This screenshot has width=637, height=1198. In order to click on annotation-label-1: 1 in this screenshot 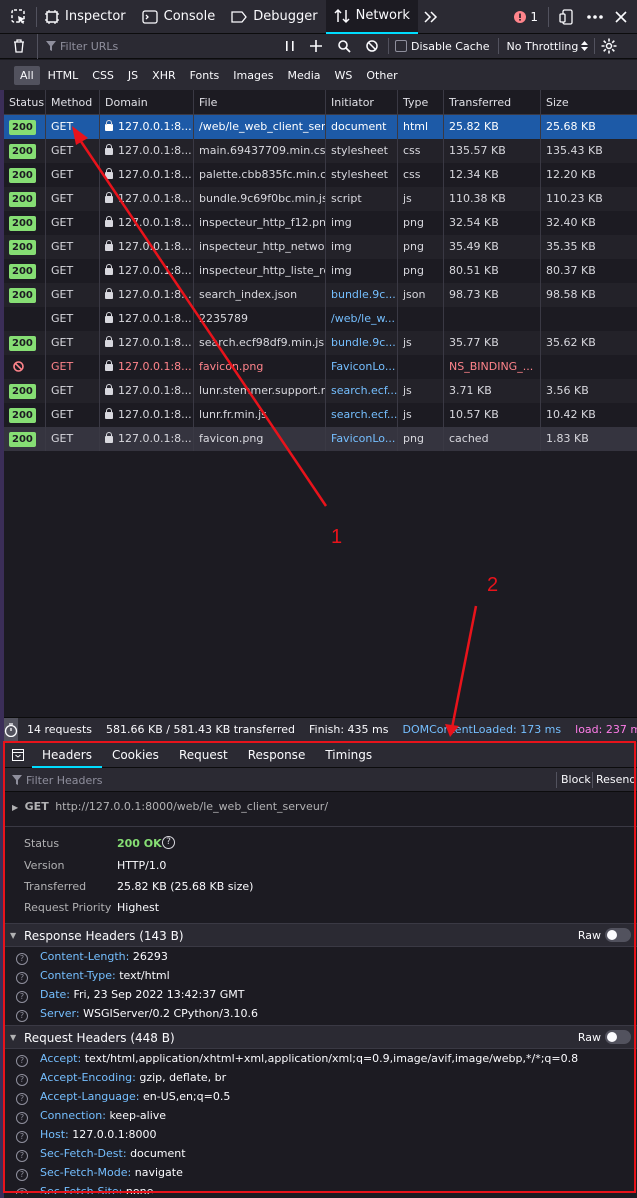, I will do `click(337, 537)`.